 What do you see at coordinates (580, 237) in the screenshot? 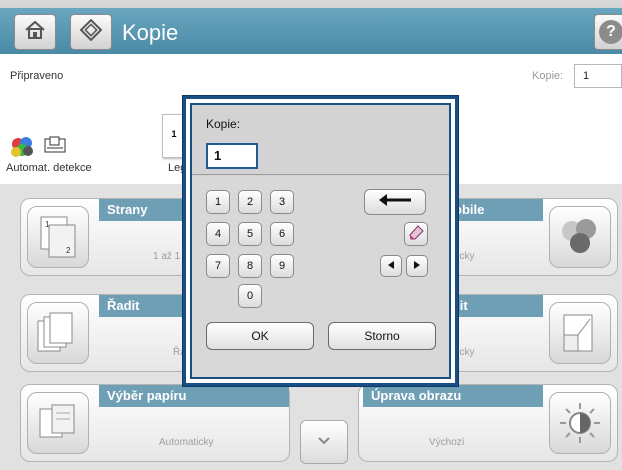
I see `color-mode-icon` at bounding box center [580, 237].